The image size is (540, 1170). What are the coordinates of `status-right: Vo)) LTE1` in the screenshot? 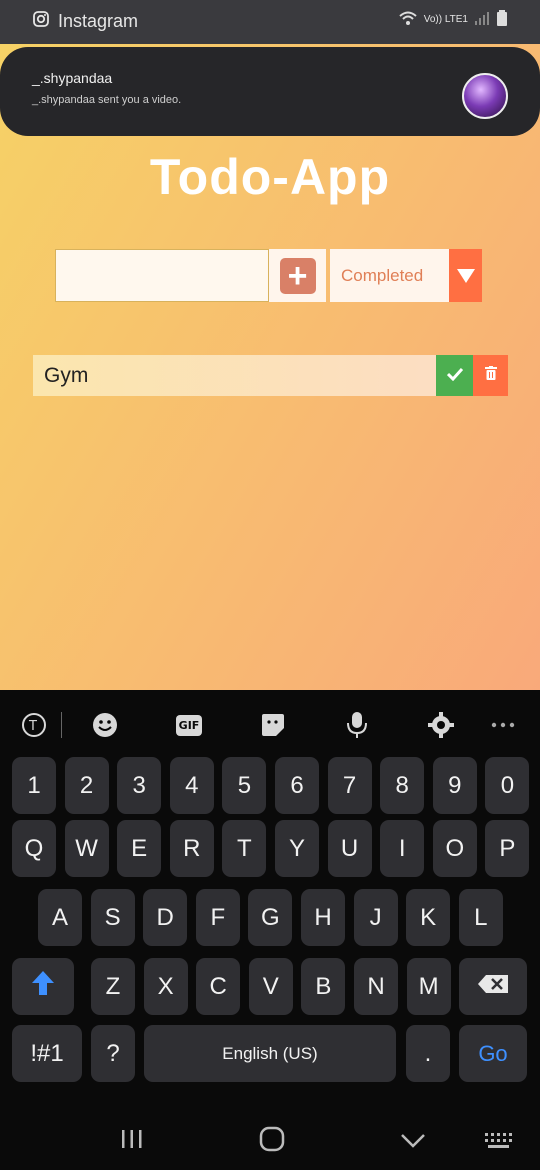 It's located at (453, 19).